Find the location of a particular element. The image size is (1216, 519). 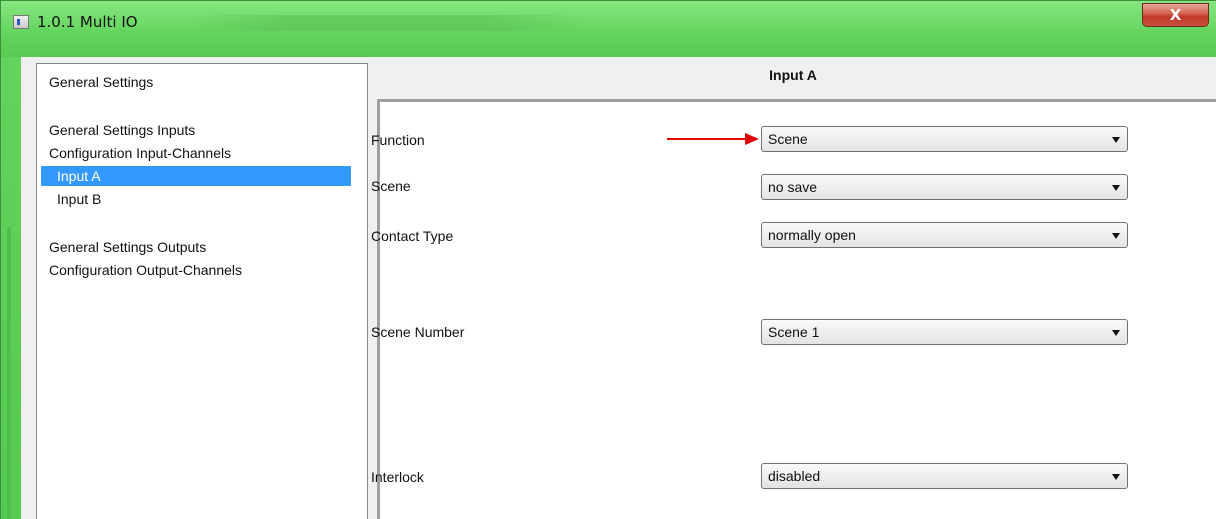

tree-item-general-settings-inputs: General Settings Inputs is located at coordinates (202, 130).